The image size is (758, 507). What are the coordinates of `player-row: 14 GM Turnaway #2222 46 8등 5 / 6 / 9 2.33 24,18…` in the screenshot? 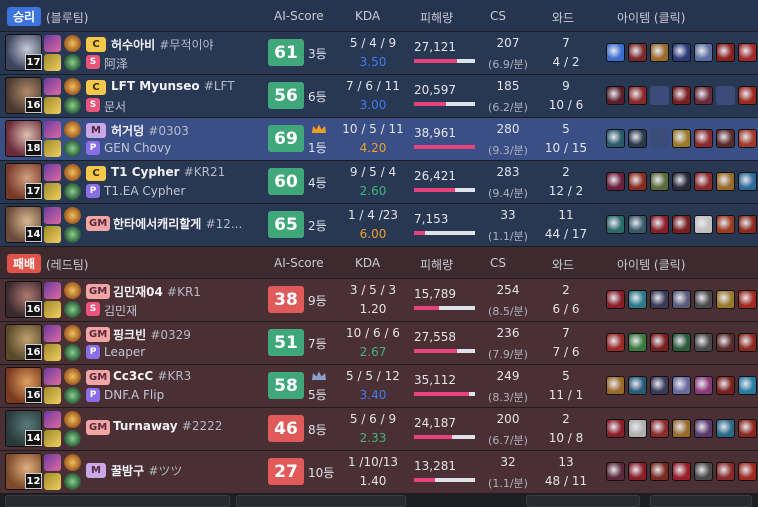 It's located at (379, 429).